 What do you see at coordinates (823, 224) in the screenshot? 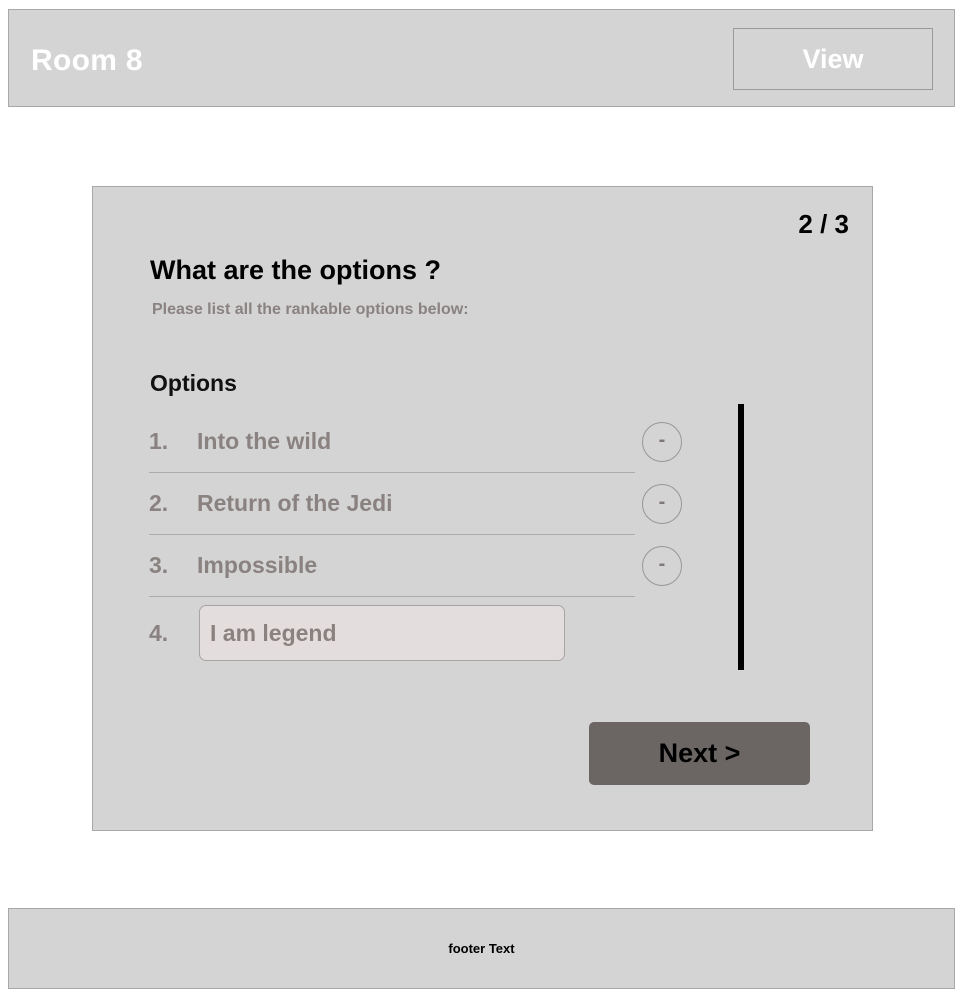
I see `page-counter: 2 / 3` at bounding box center [823, 224].